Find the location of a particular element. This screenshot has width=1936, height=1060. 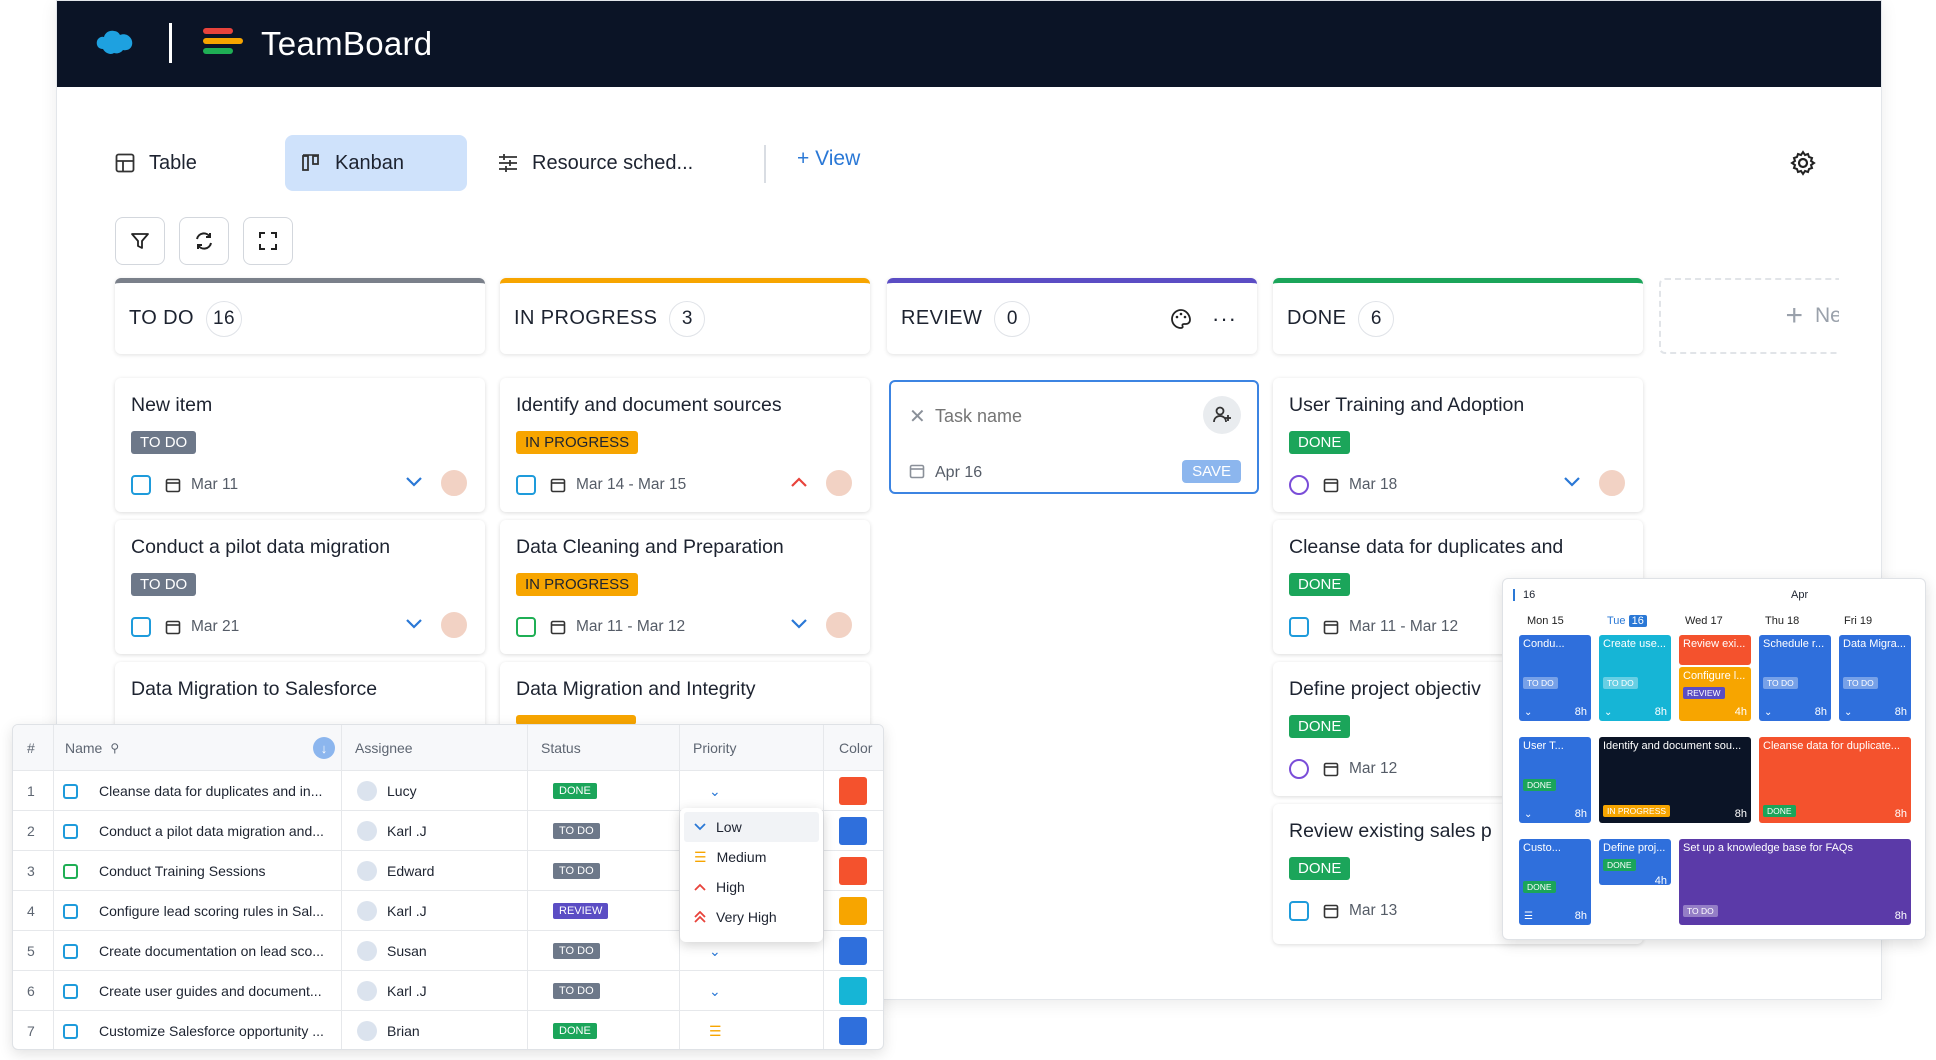

assignee: Edward is located at coordinates (395, 871).